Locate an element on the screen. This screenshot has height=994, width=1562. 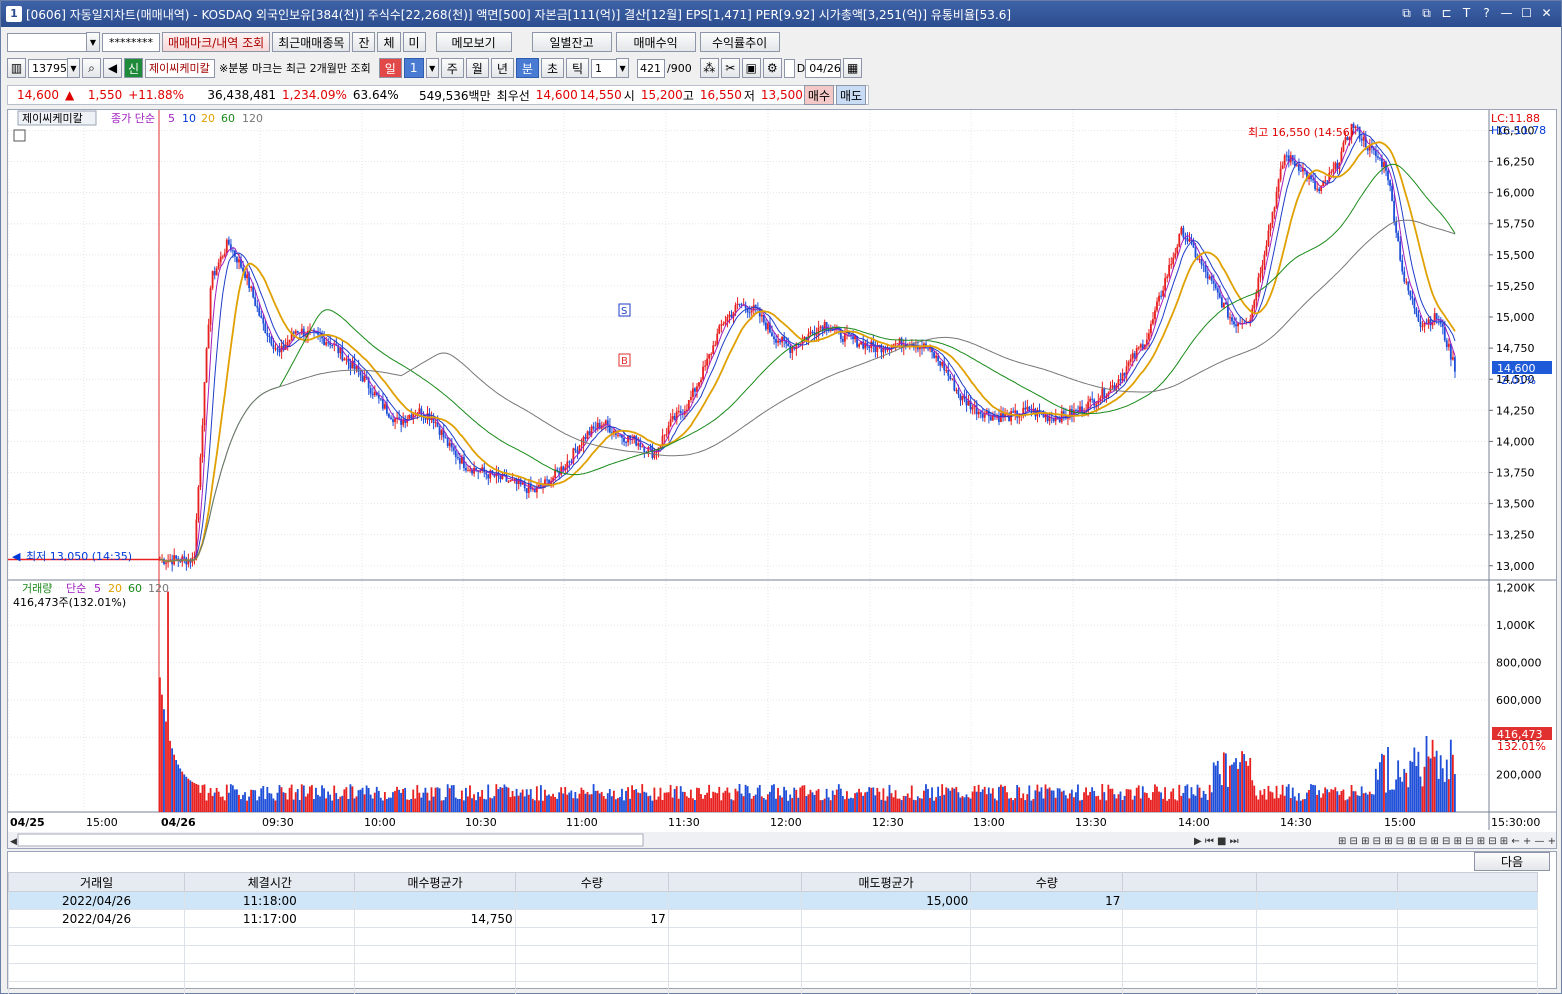
interval-input: 1 is located at coordinates (604, 68).